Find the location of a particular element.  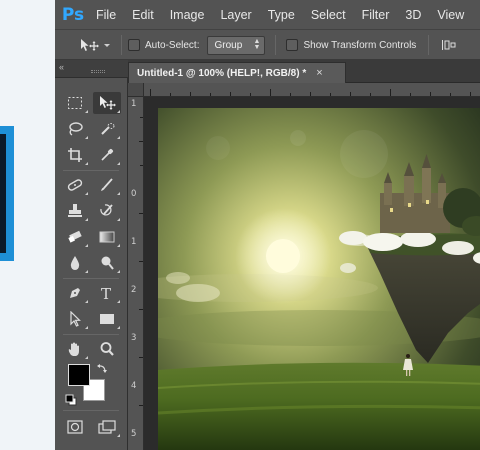

svg-text: T is located at coordinates (106, 293).